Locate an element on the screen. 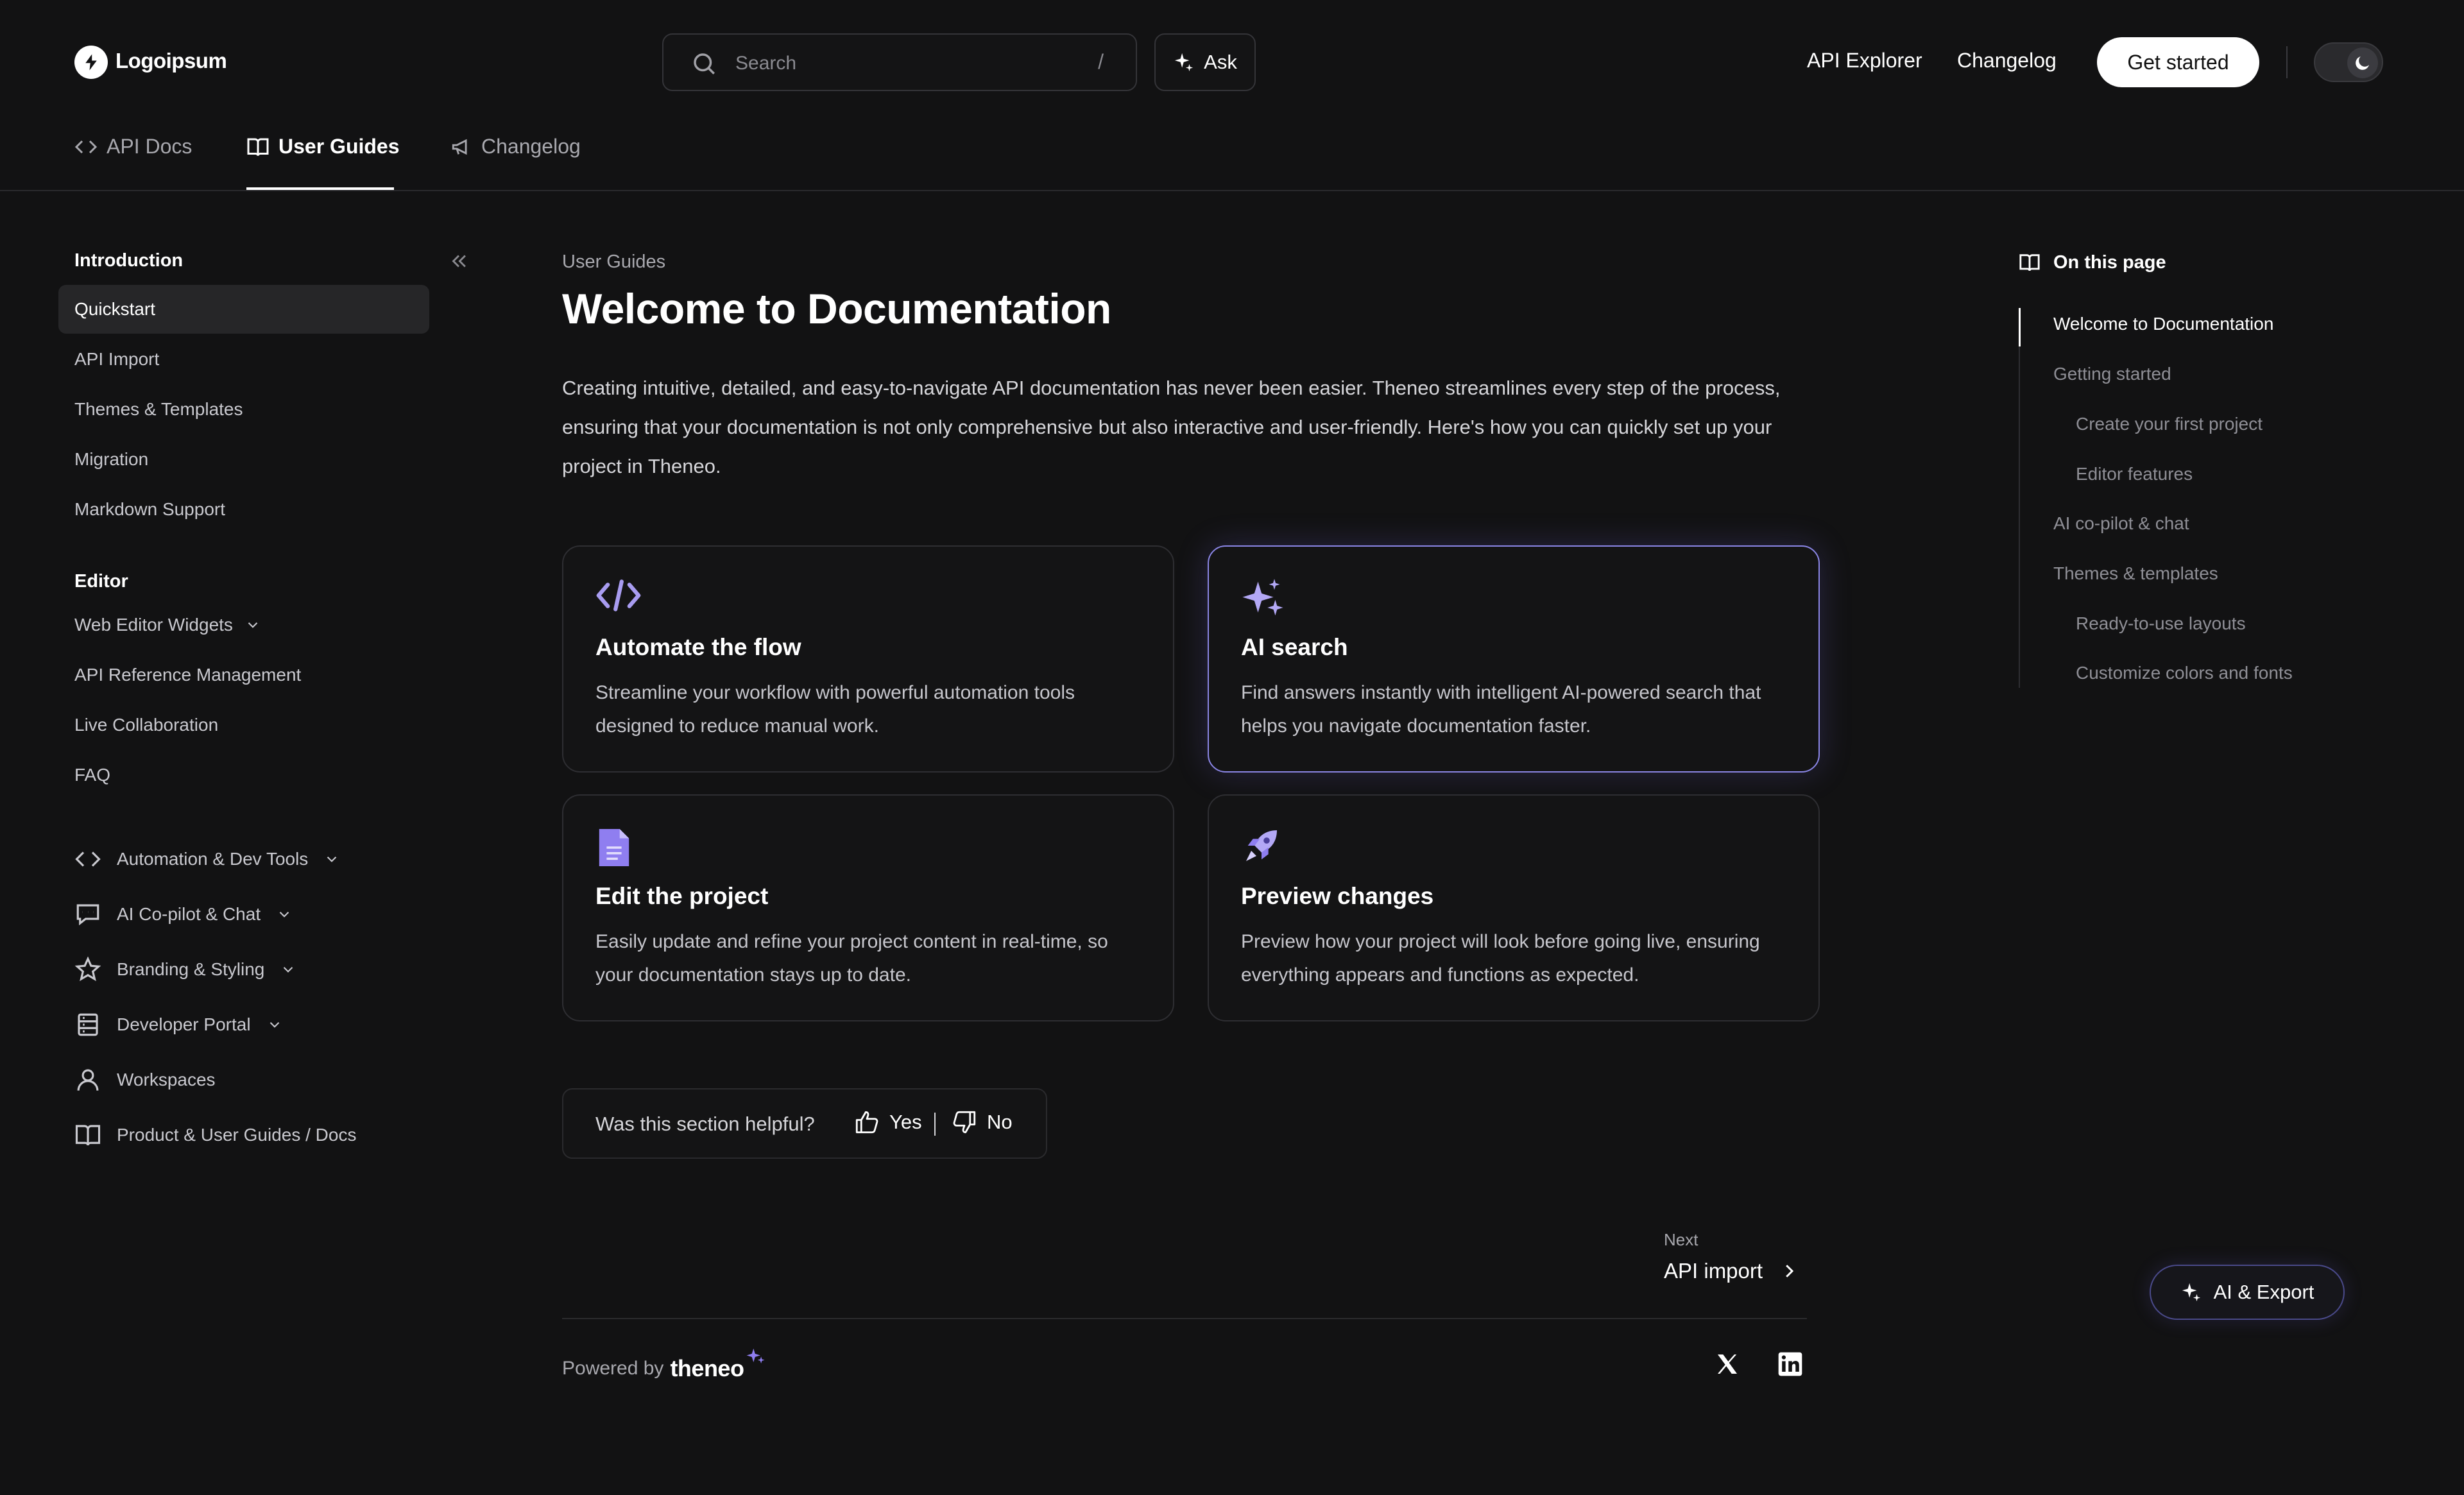 This screenshot has height=1495, width=2464. megaphone-icon is located at coordinates (461, 147).